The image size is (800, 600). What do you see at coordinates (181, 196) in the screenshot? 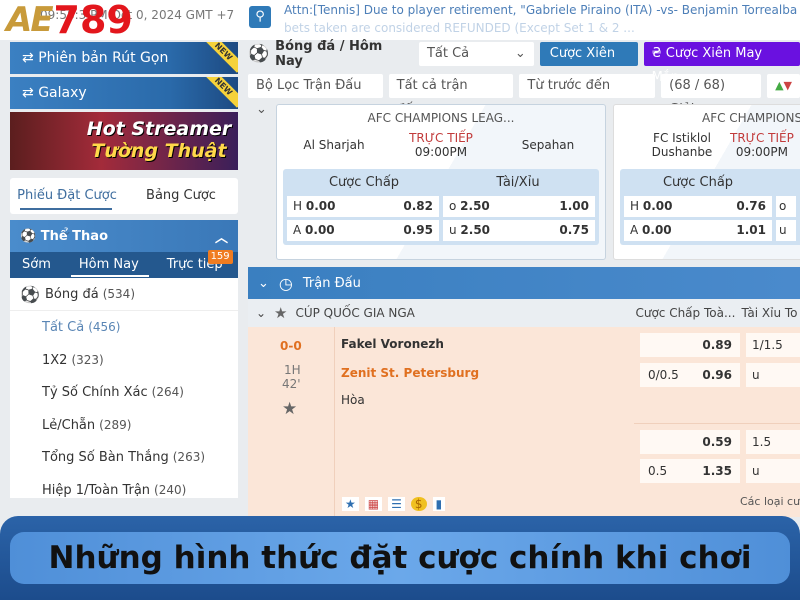
I see `tab-bet-list: Bảng Cược` at bounding box center [181, 196].